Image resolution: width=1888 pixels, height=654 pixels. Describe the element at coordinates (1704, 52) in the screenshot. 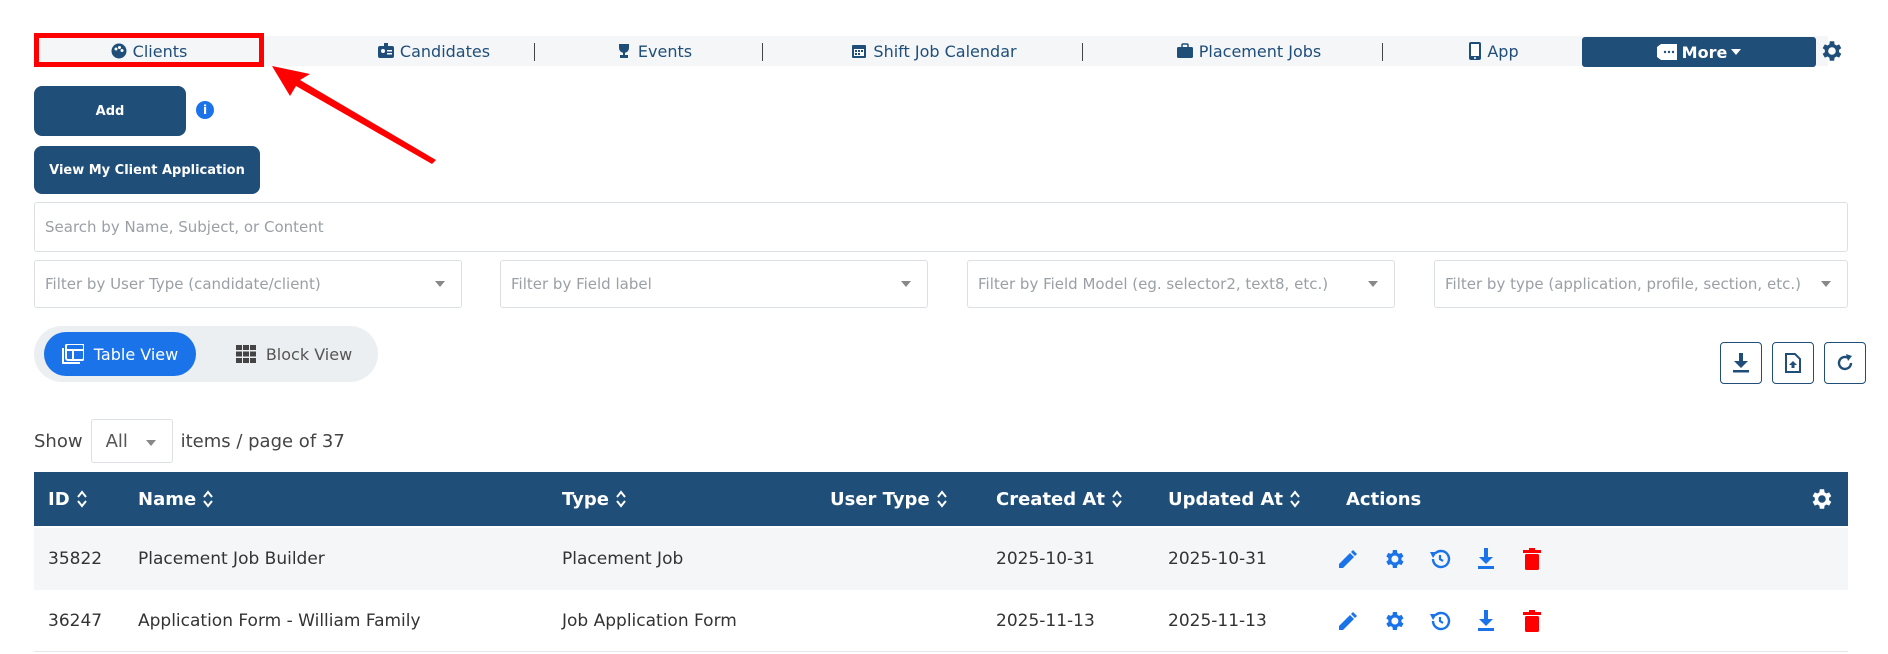

I see `more-label: More` at that location.